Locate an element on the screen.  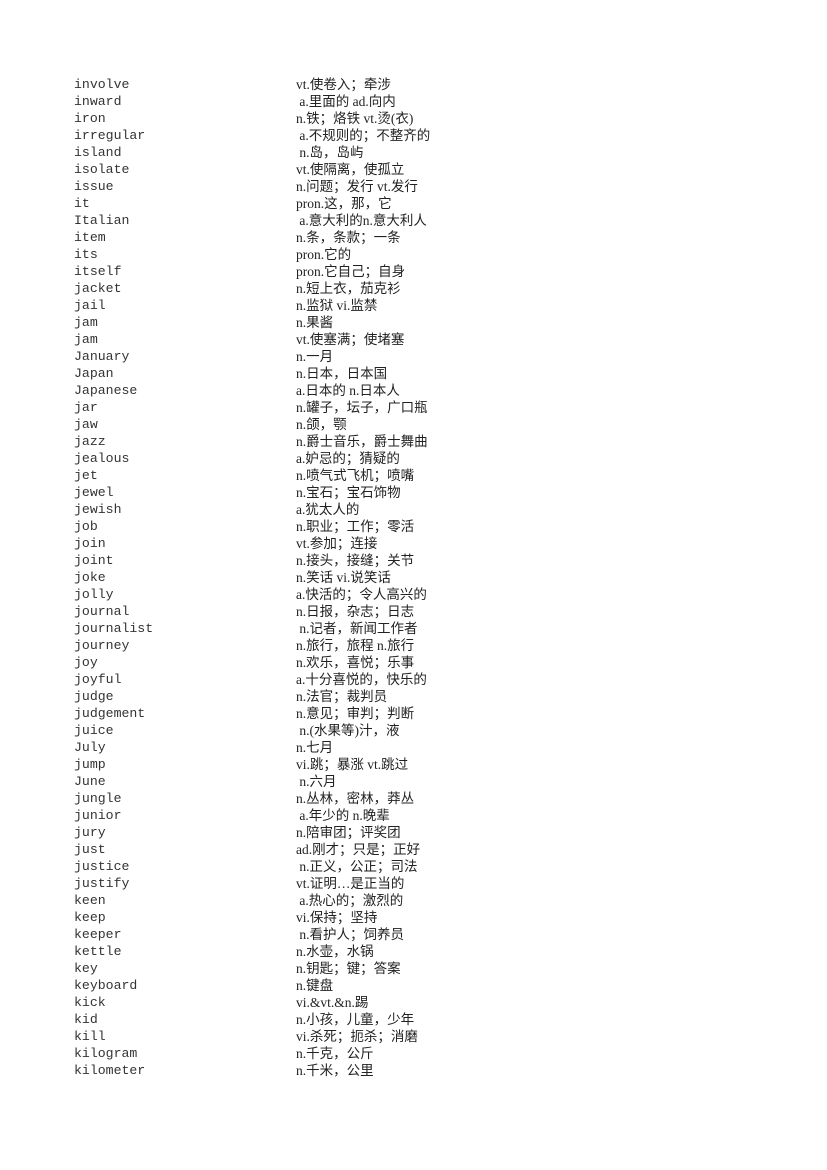
entry-definition: n.监狱 vi.监禁 is located at coordinates (337, 305).